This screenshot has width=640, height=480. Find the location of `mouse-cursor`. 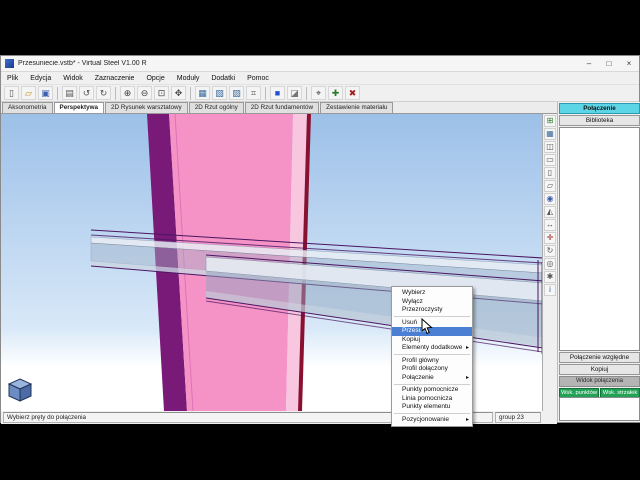

mouse-cursor is located at coordinates (427, 326).